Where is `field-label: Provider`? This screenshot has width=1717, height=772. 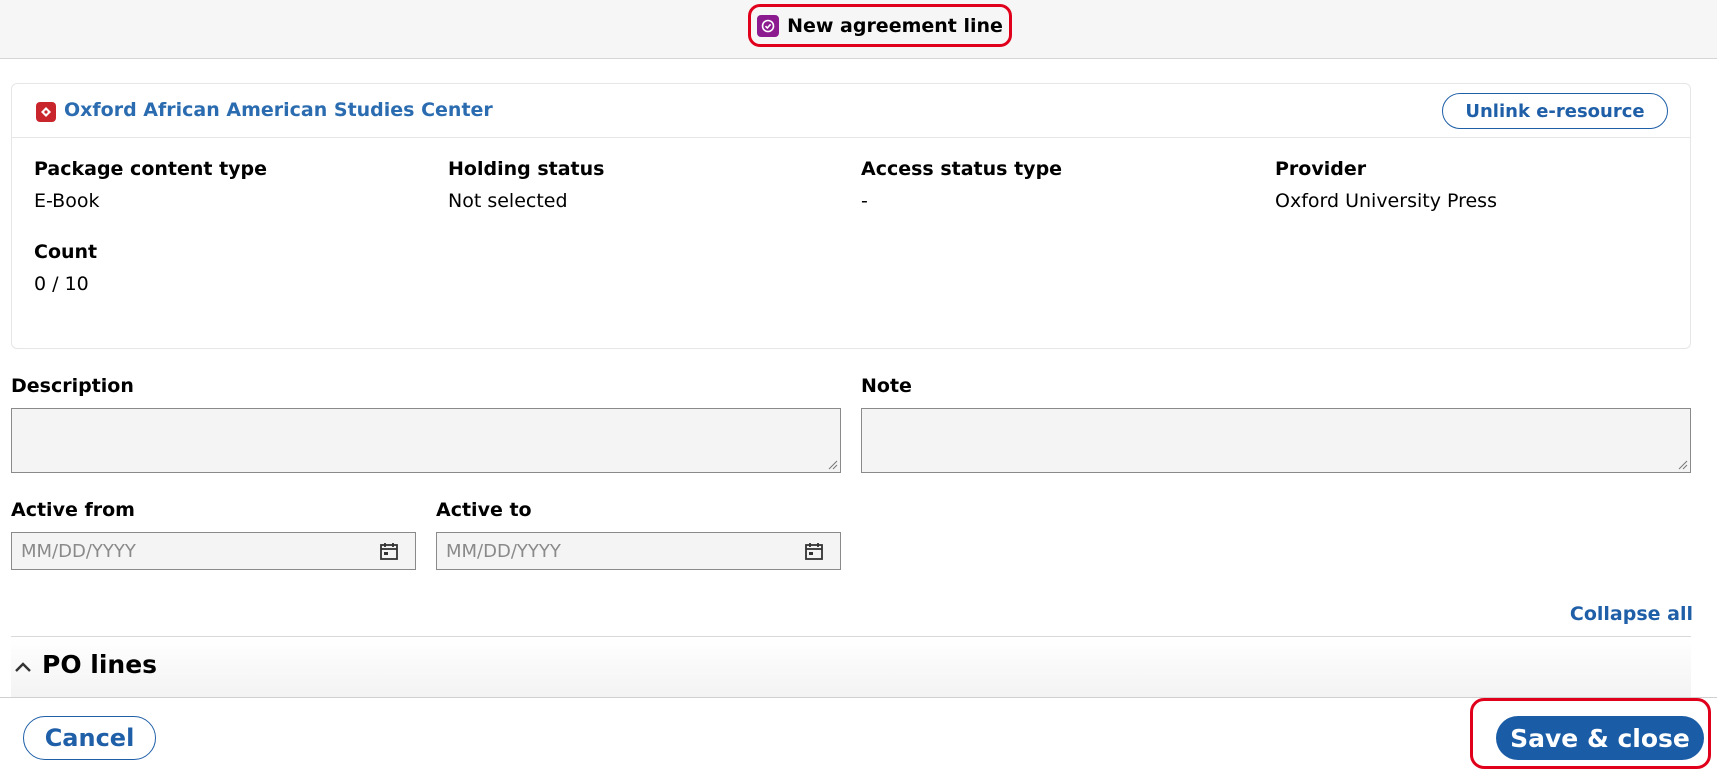 field-label: Provider is located at coordinates (1321, 169).